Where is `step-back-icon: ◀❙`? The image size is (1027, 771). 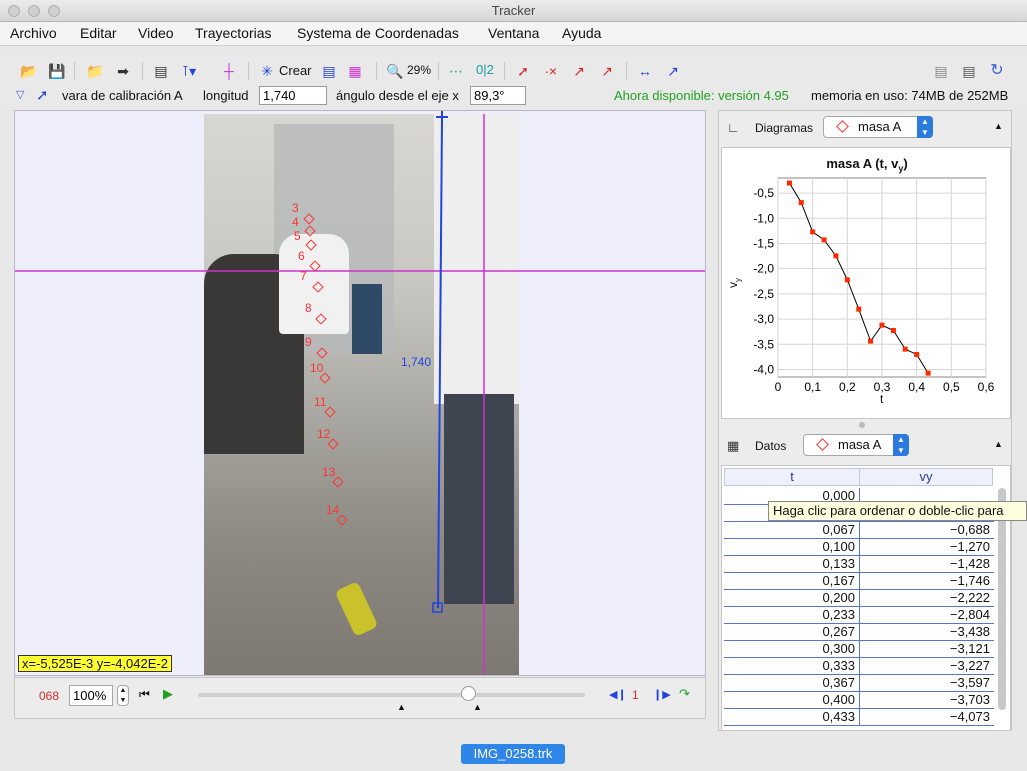
step-back-icon: ◀❙ is located at coordinates (618, 694).